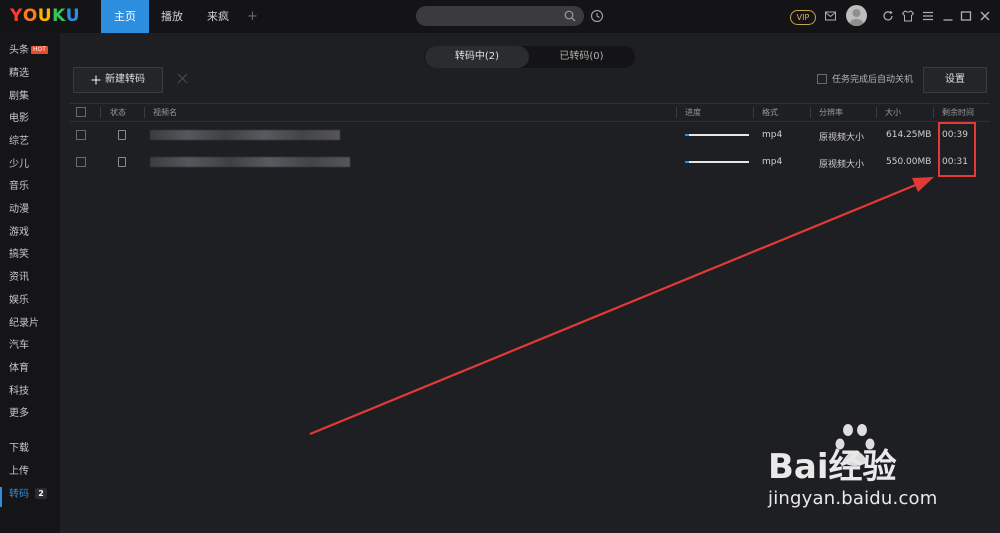  What do you see at coordinates (19, 255) in the screenshot?
I see `sidebar-item-funny: 搞笑` at bounding box center [19, 255].